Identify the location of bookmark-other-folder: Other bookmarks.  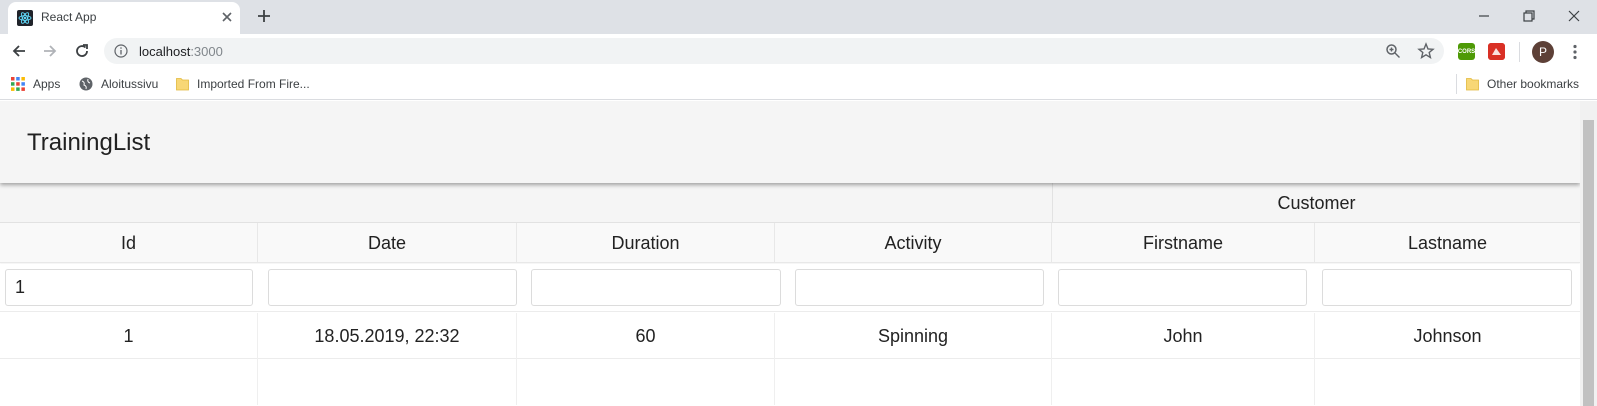
(1522, 84).